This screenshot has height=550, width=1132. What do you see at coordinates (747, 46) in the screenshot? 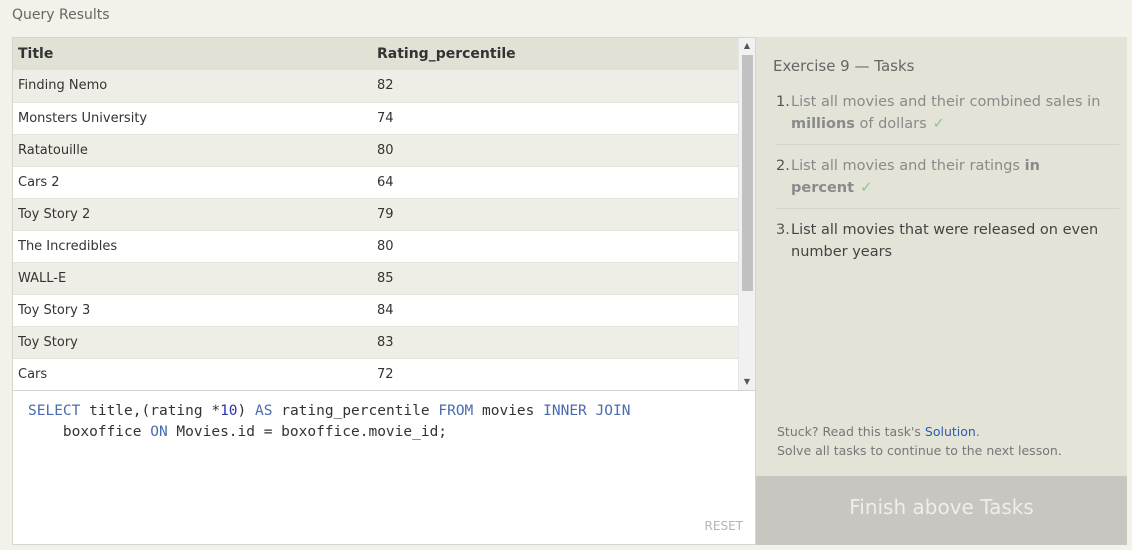
I see `scroll-up-arrow-icon: ▲` at bounding box center [747, 46].